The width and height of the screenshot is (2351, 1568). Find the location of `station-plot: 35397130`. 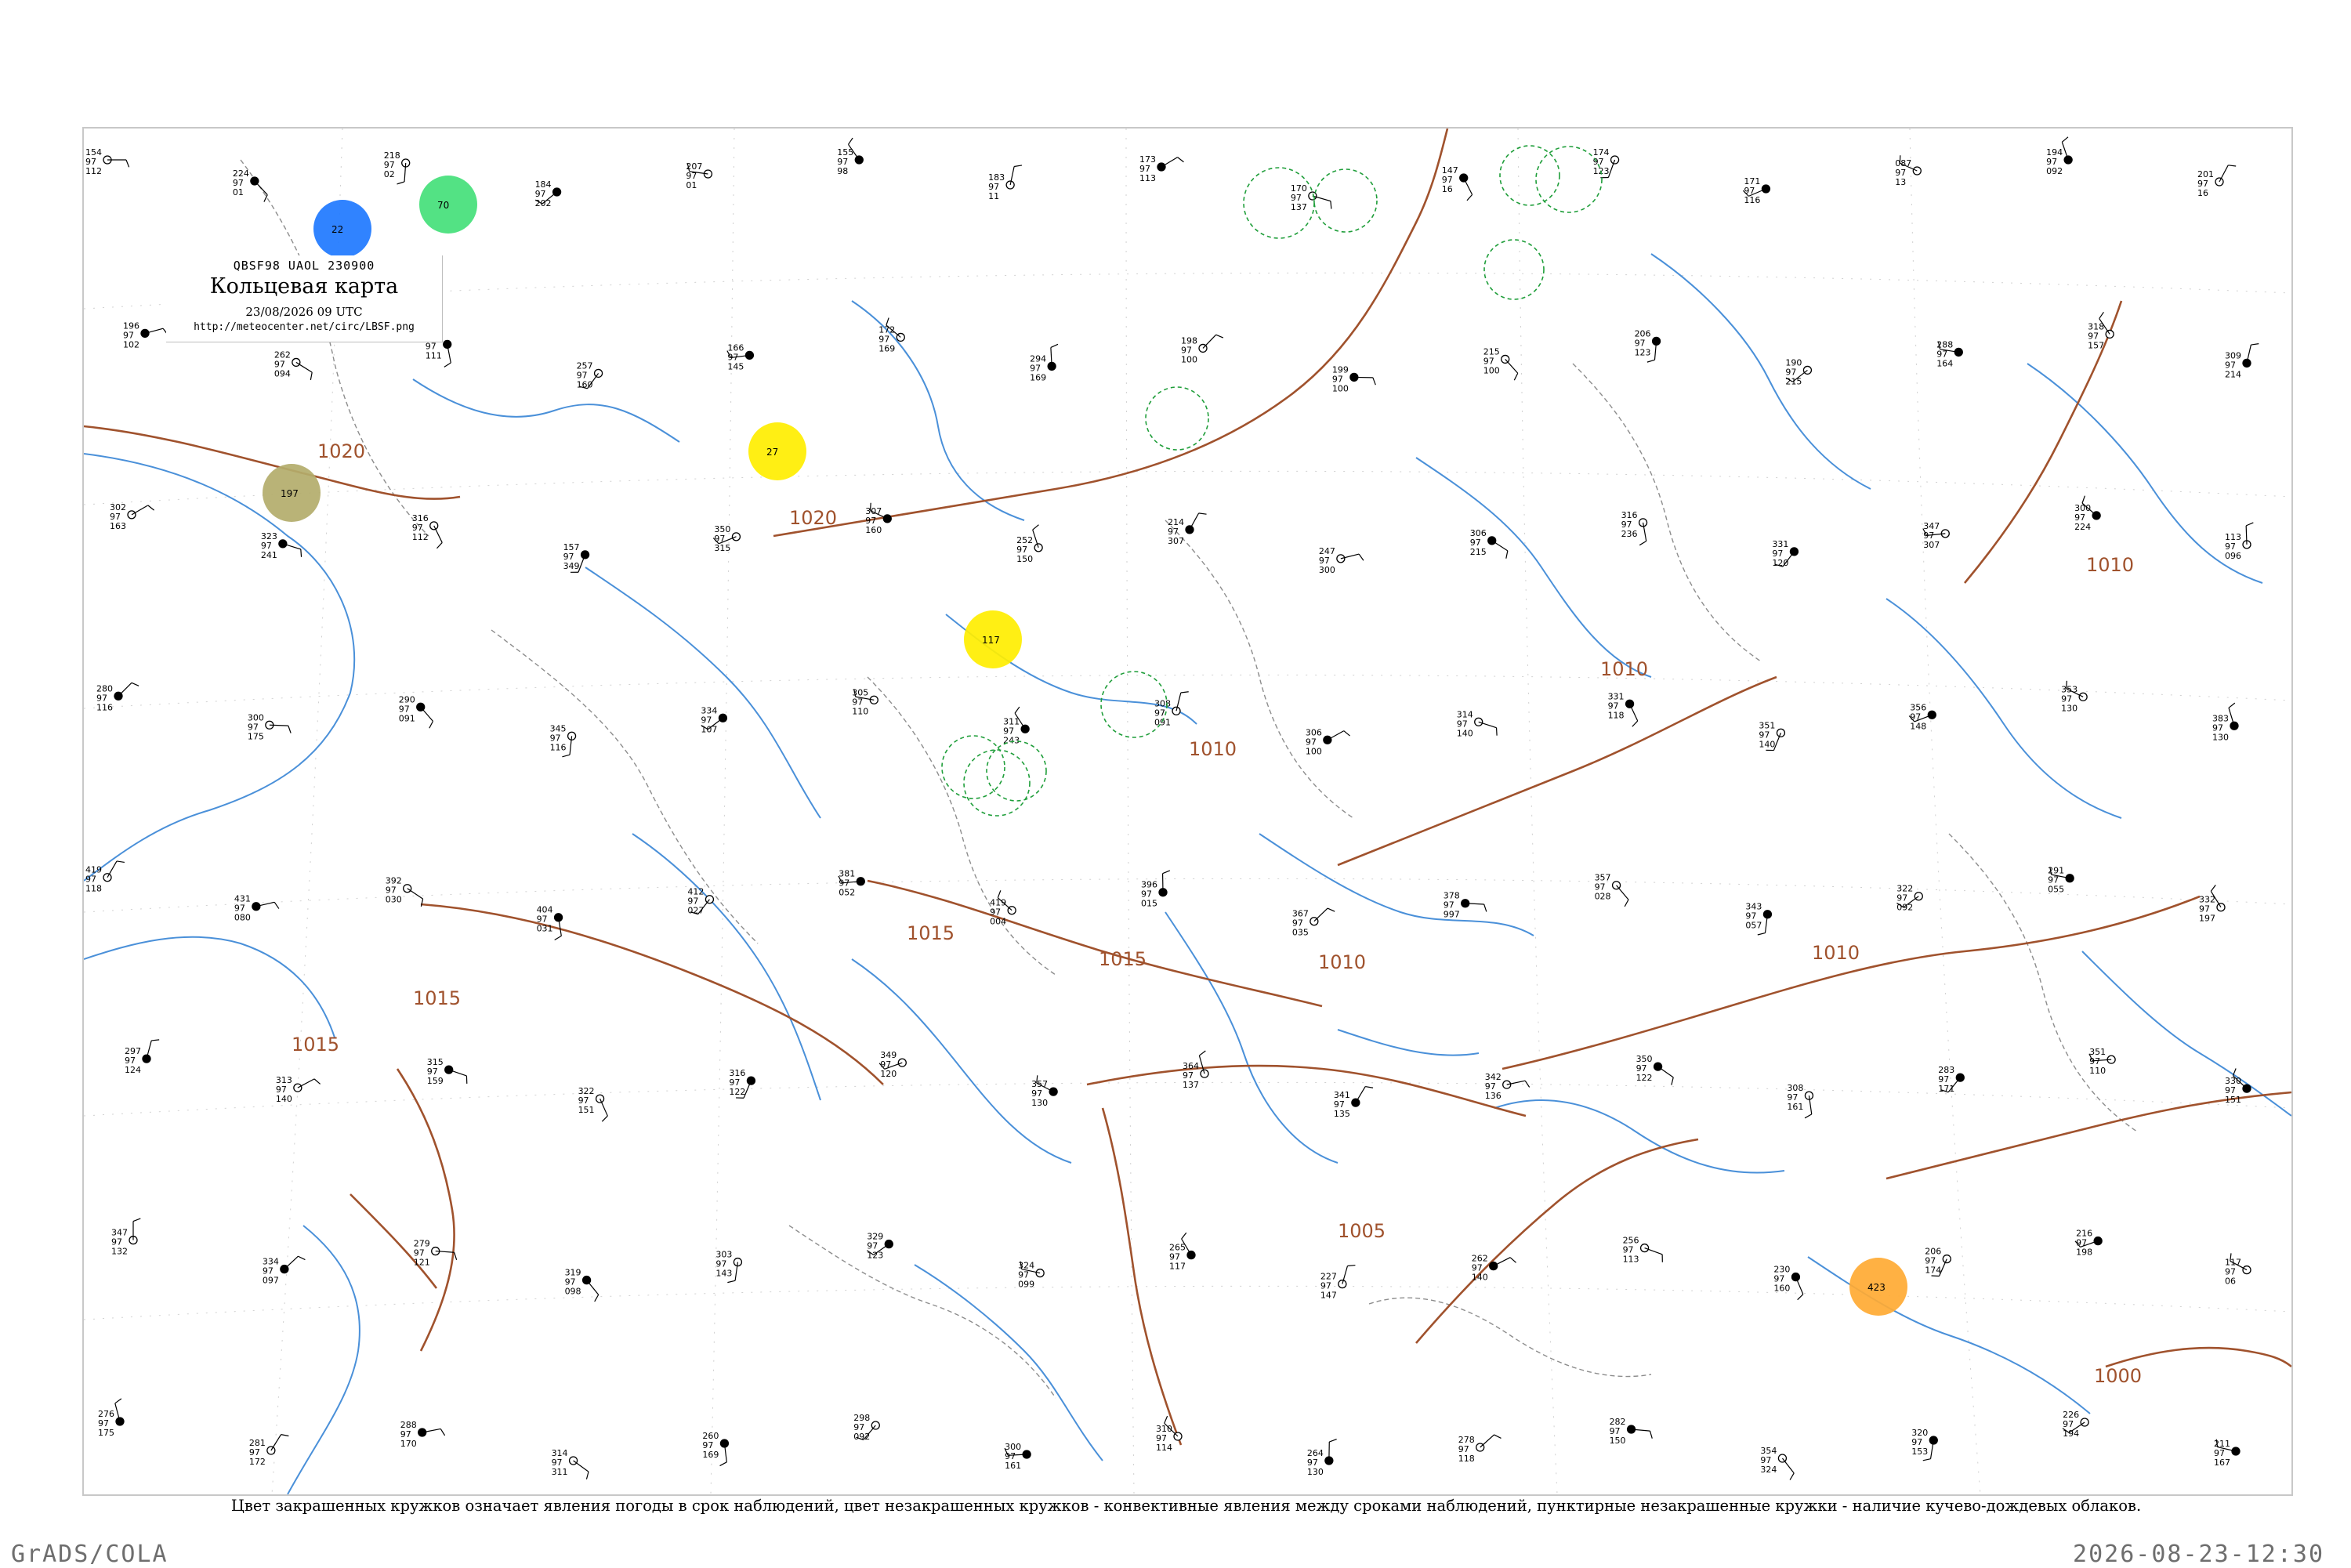

station-plot: 35397130 is located at coordinates (2074, 697).